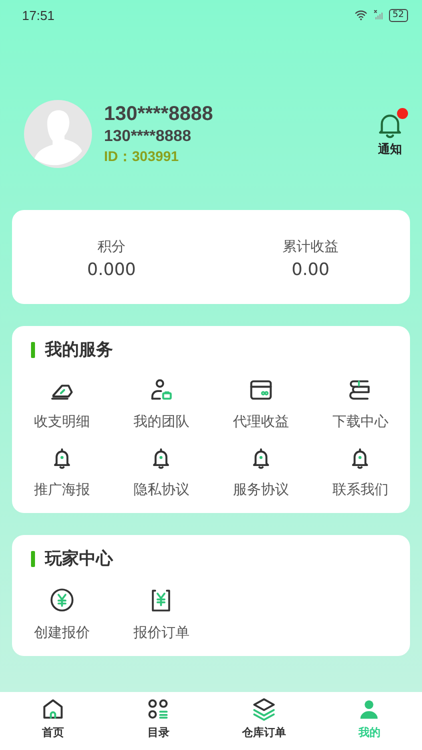 The height and width of the screenshot is (750, 422). What do you see at coordinates (58, 134) in the screenshot?
I see `avatar-icon` at bounding box center [58, 134].